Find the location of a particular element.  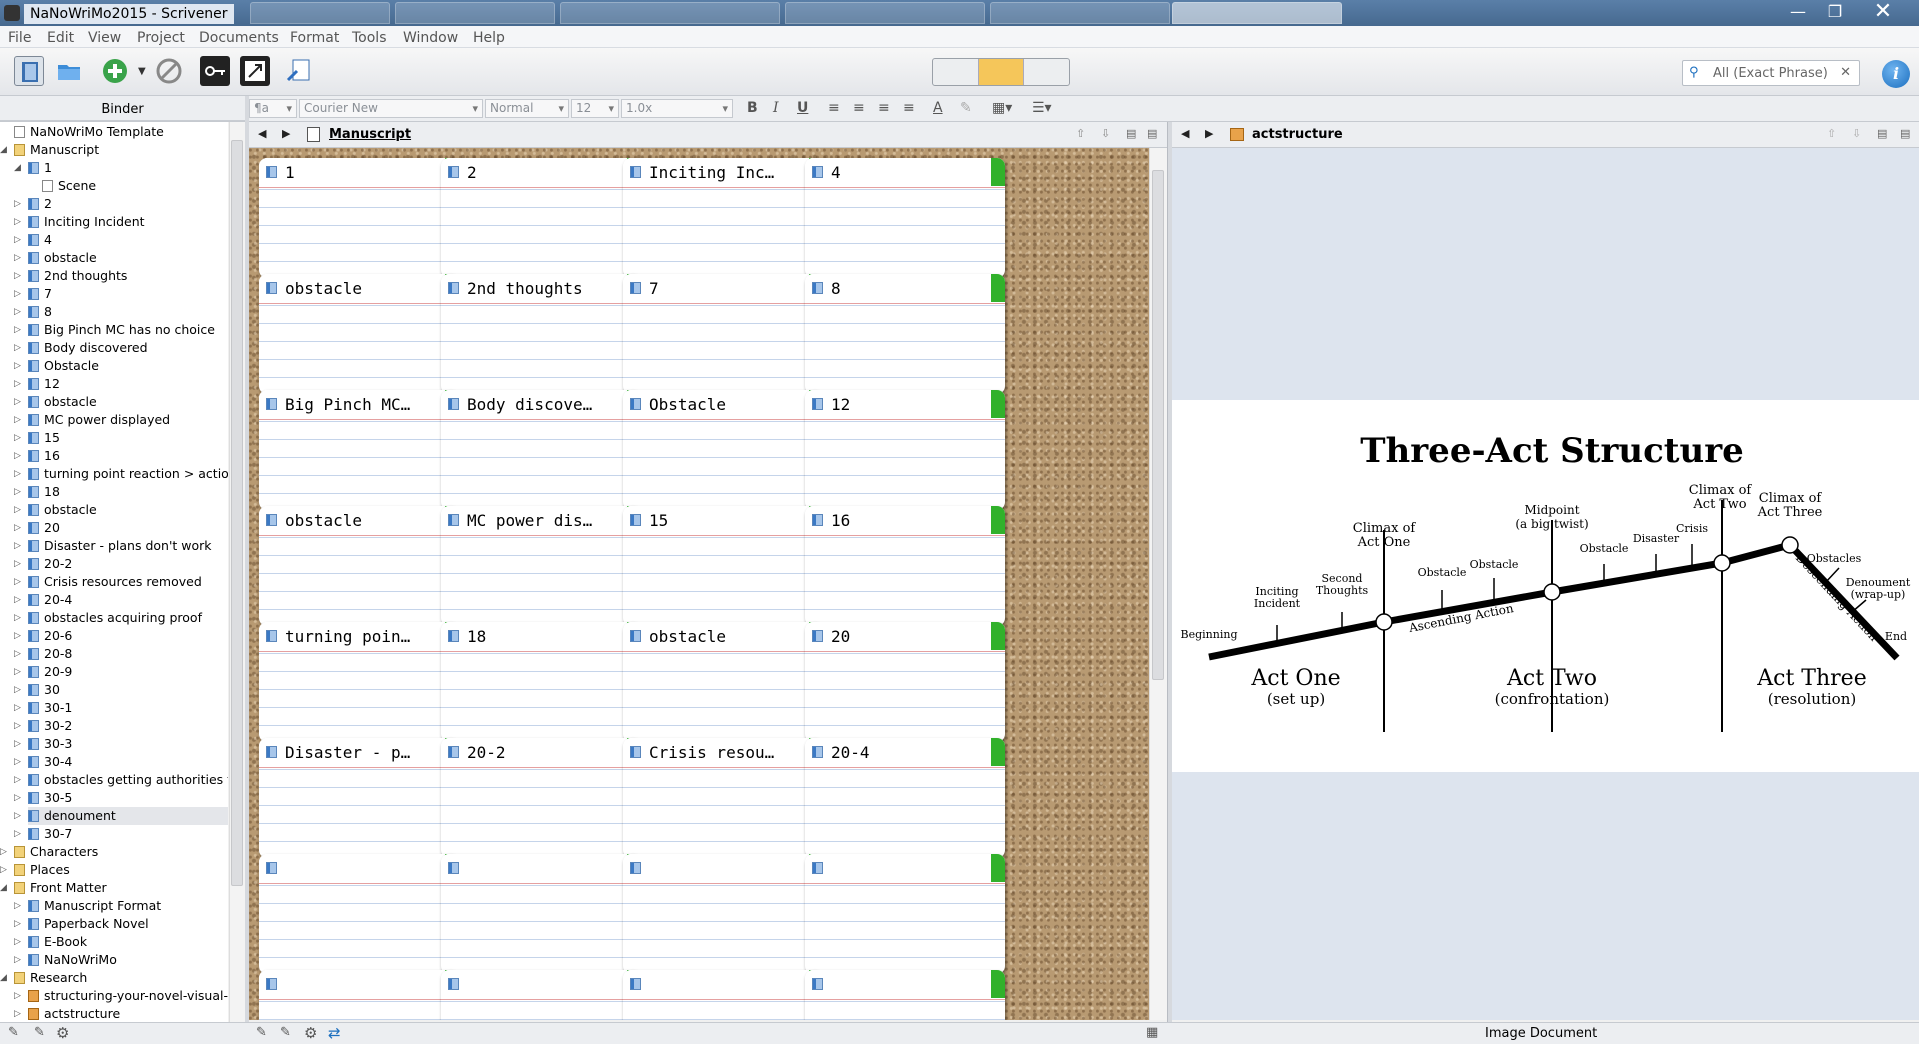

binder-item: ▷ Places is located at coordinates (114, 870).